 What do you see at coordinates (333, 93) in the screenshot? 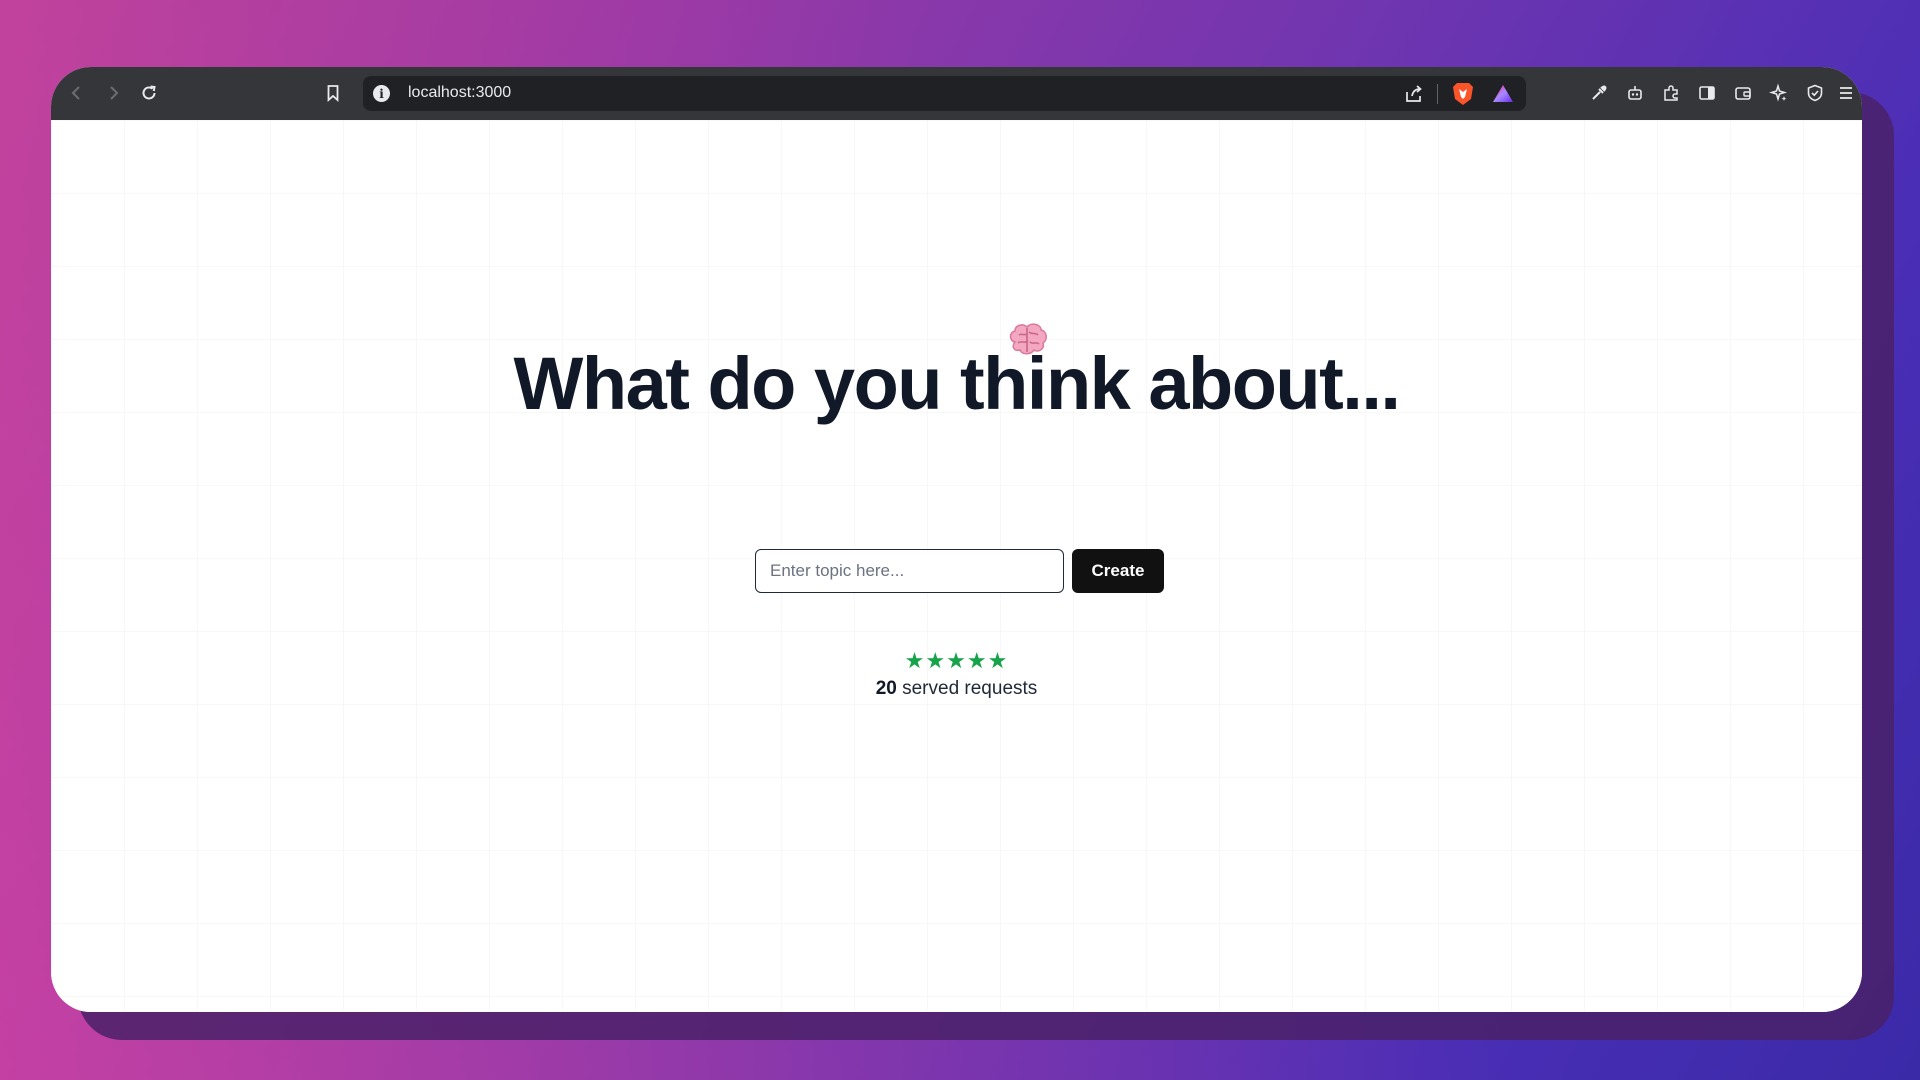
I see `bookmark-icon` at bounding box center [333, 93].